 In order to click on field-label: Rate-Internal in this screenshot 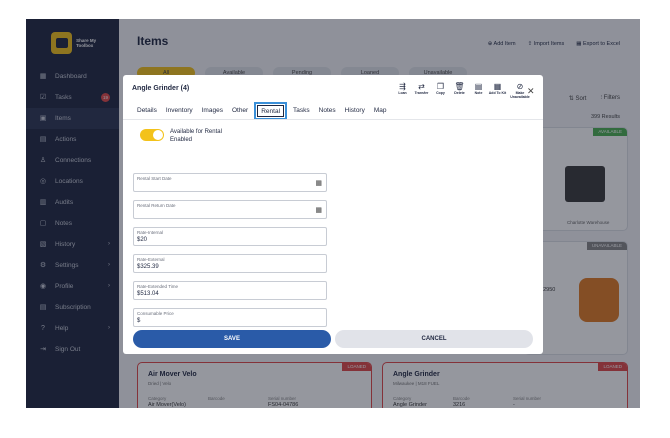, I will do `click(150, 232)`.